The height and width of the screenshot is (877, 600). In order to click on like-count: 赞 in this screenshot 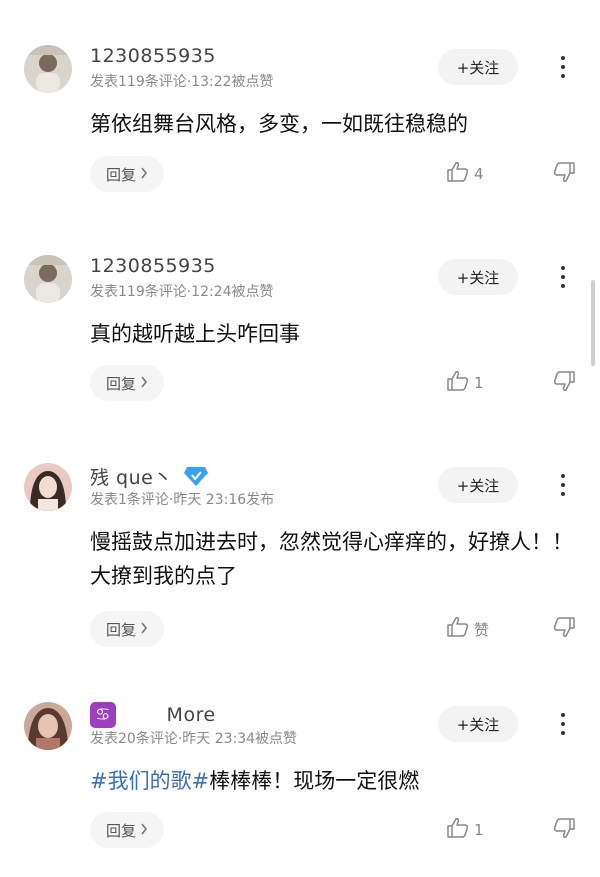, I will do `click(482, 629)`.